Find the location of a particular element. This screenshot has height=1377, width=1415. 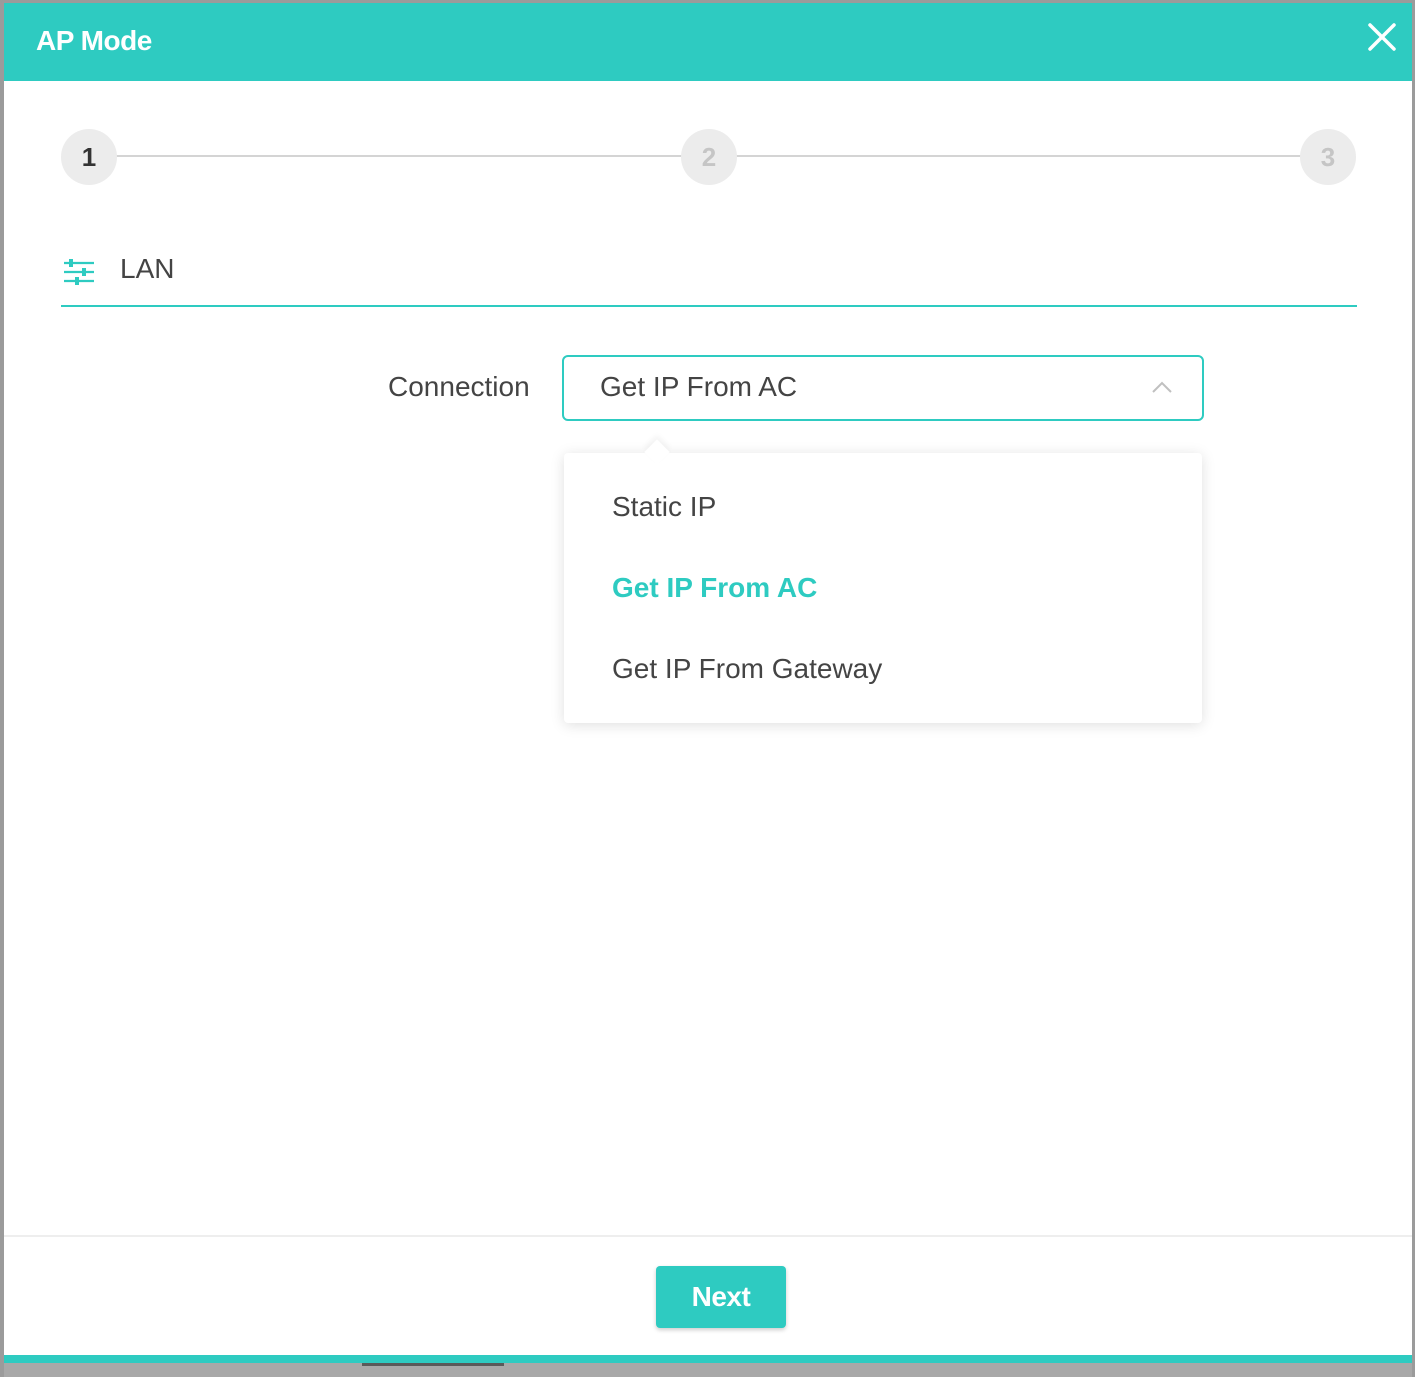

connection-select: Get IP From AC is located at coordinates (883, 388).